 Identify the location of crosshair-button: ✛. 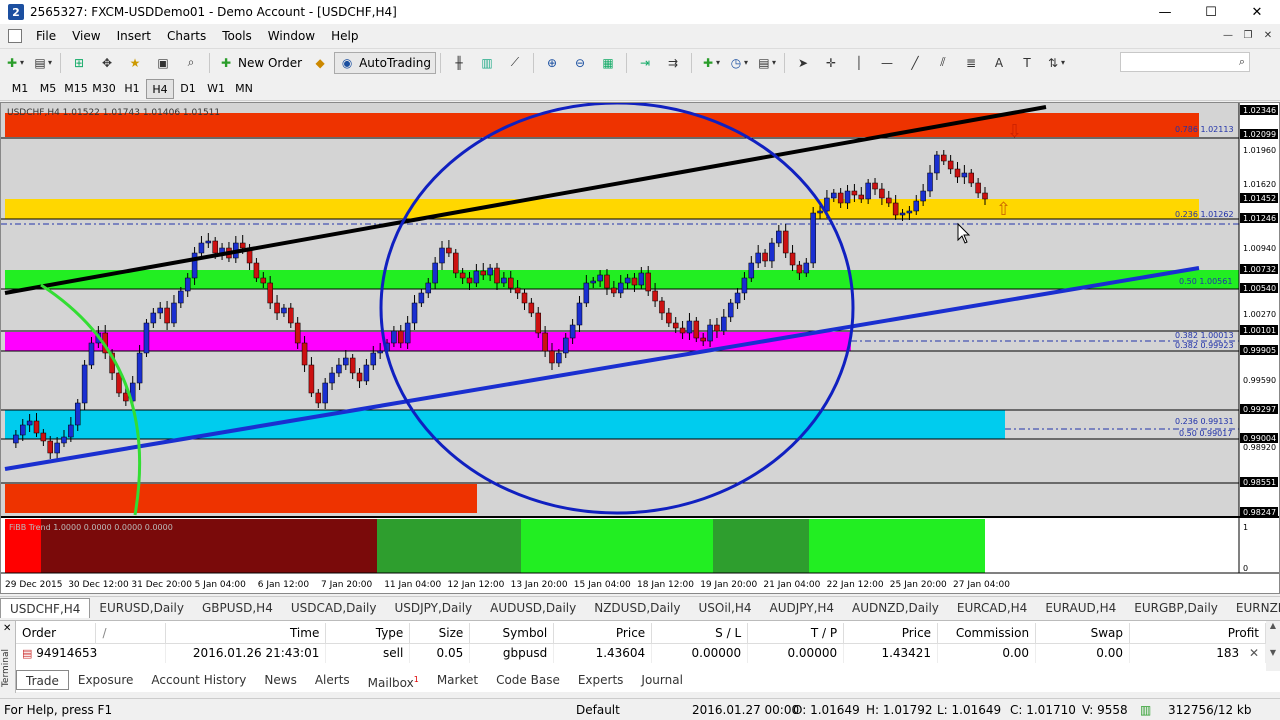
(831, 63).